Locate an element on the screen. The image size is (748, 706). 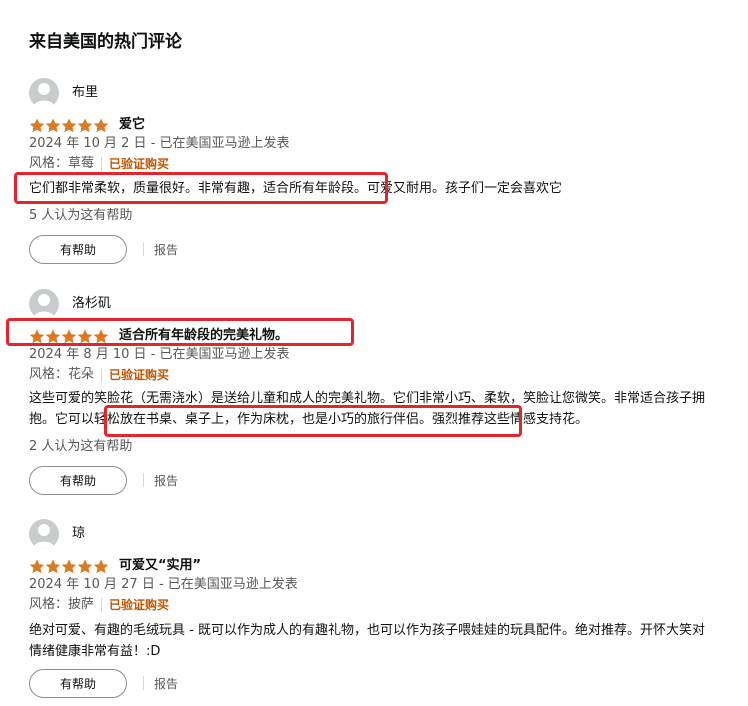
rating-row: 适合所有年龄段的完美礼物。 is located at coordinates (158, 336).